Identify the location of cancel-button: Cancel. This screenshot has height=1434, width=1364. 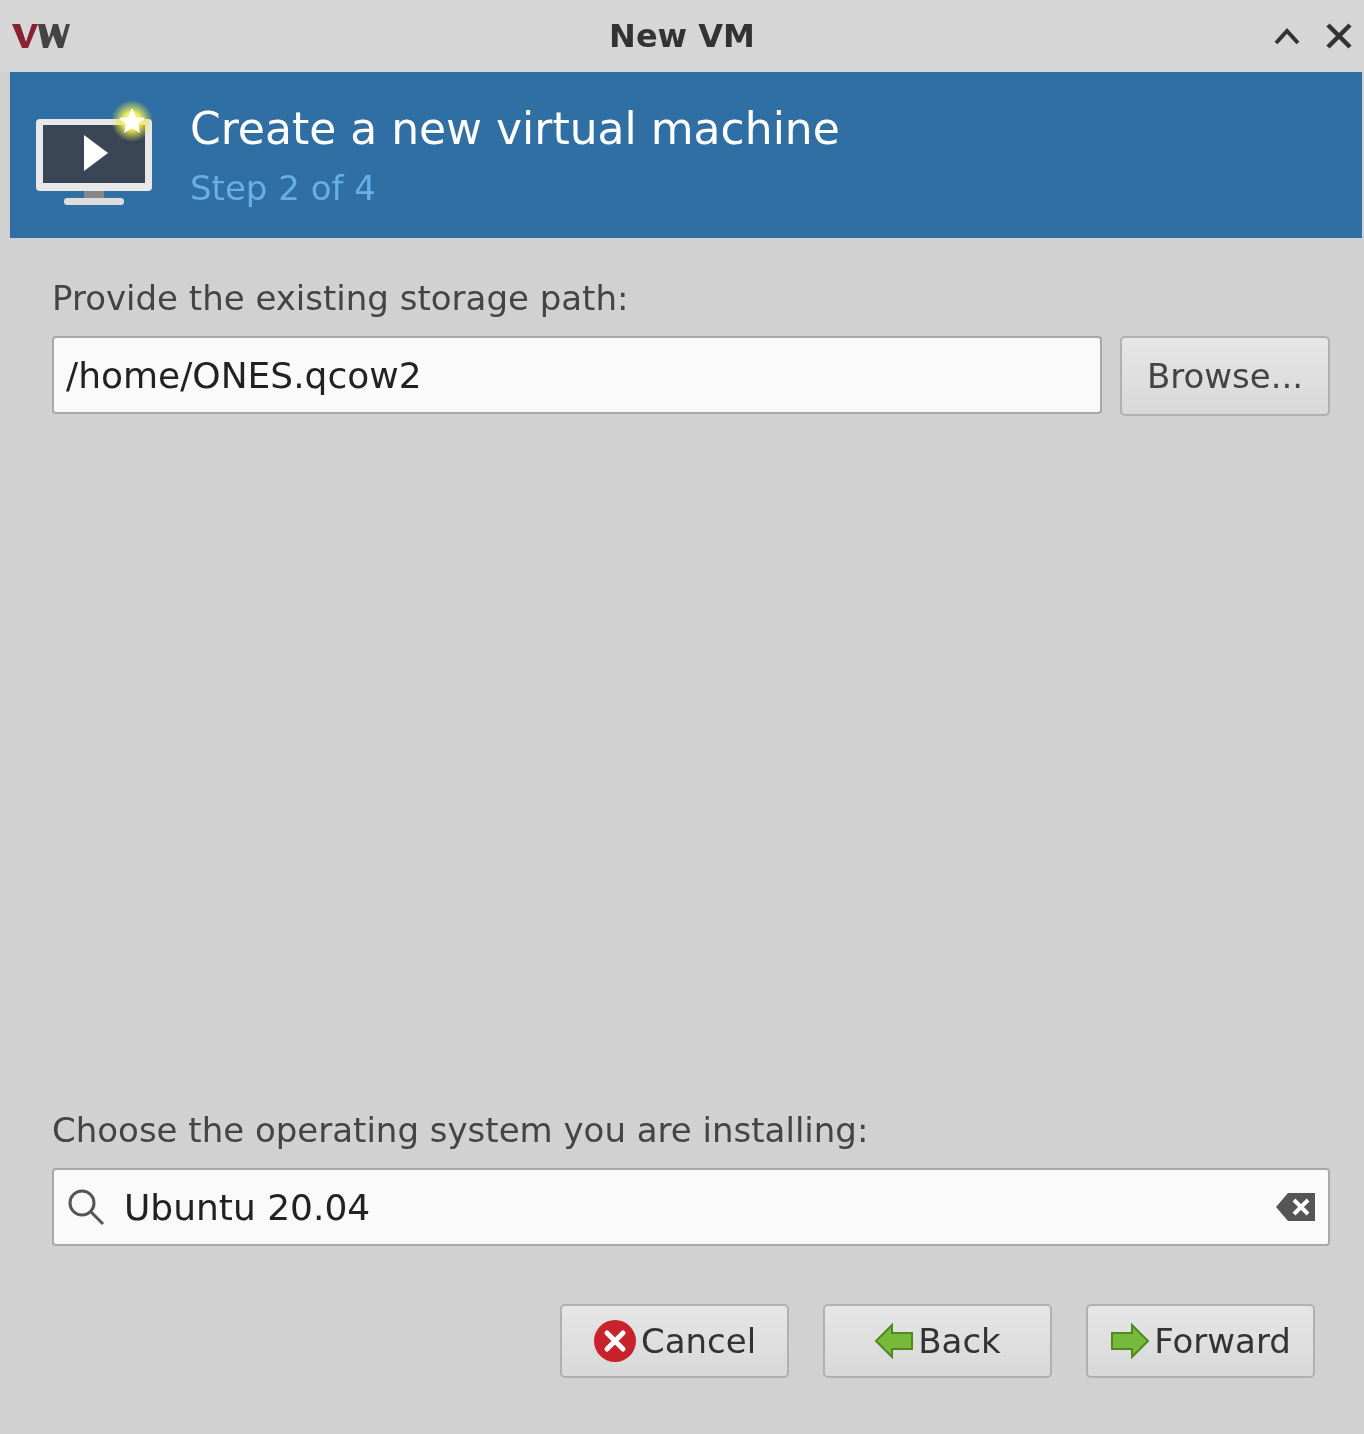
(674, 1341).